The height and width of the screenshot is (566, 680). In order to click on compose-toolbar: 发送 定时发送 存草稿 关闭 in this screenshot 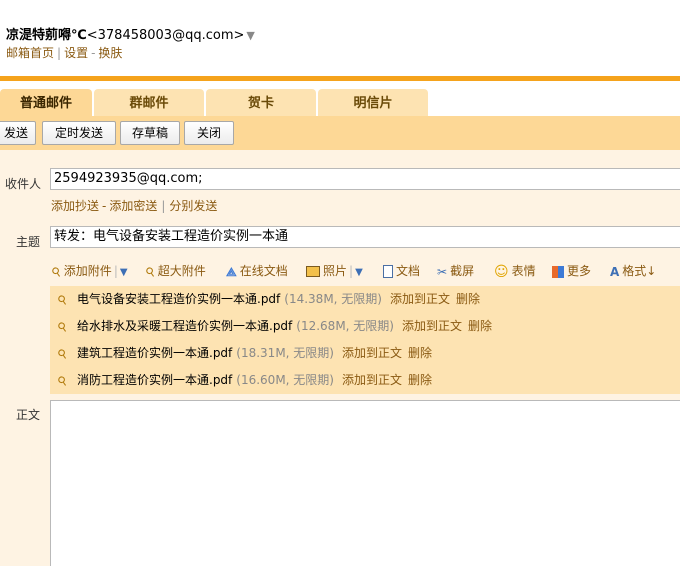, I will do `click(340, 133)`.